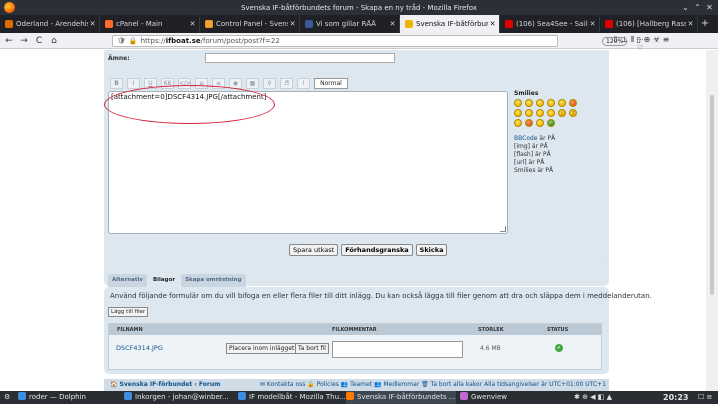 The height and width of the screenshot is (404, 718). What do you see at coordinates (593, 397) in the screenshot?
I see `system-tray: ✱ ⊕ ◀ ◧ ▲` at bounding box center [593, 397].